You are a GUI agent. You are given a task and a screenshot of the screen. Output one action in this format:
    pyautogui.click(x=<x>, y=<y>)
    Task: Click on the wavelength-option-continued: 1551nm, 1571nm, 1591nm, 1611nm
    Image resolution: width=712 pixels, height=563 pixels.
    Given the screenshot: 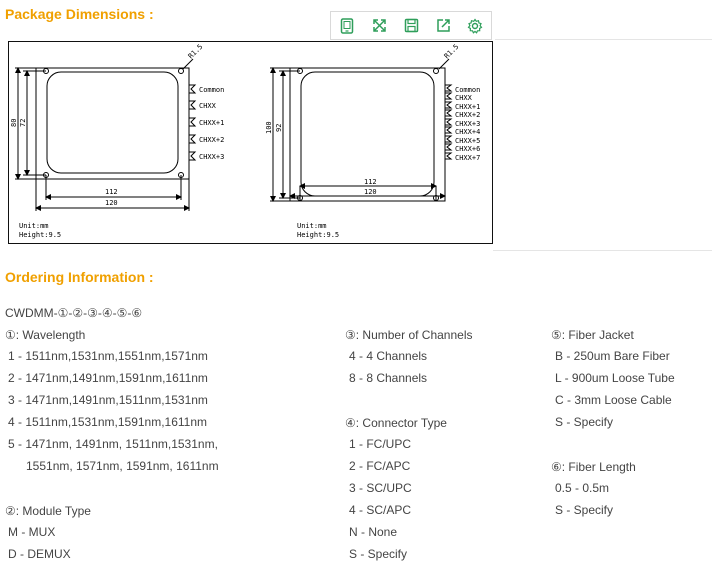 What is the action you would take?
    pyautogui.click(x=122, y=466)
    